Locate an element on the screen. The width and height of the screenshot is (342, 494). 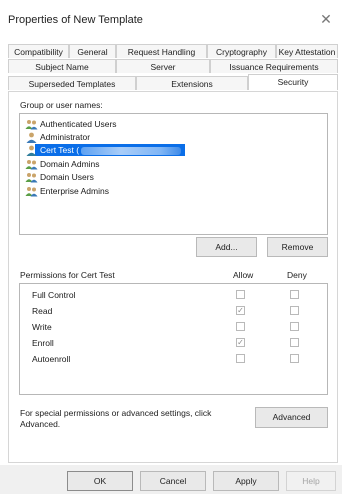
user-name: Domain Users is located at coordinates (67, 177).